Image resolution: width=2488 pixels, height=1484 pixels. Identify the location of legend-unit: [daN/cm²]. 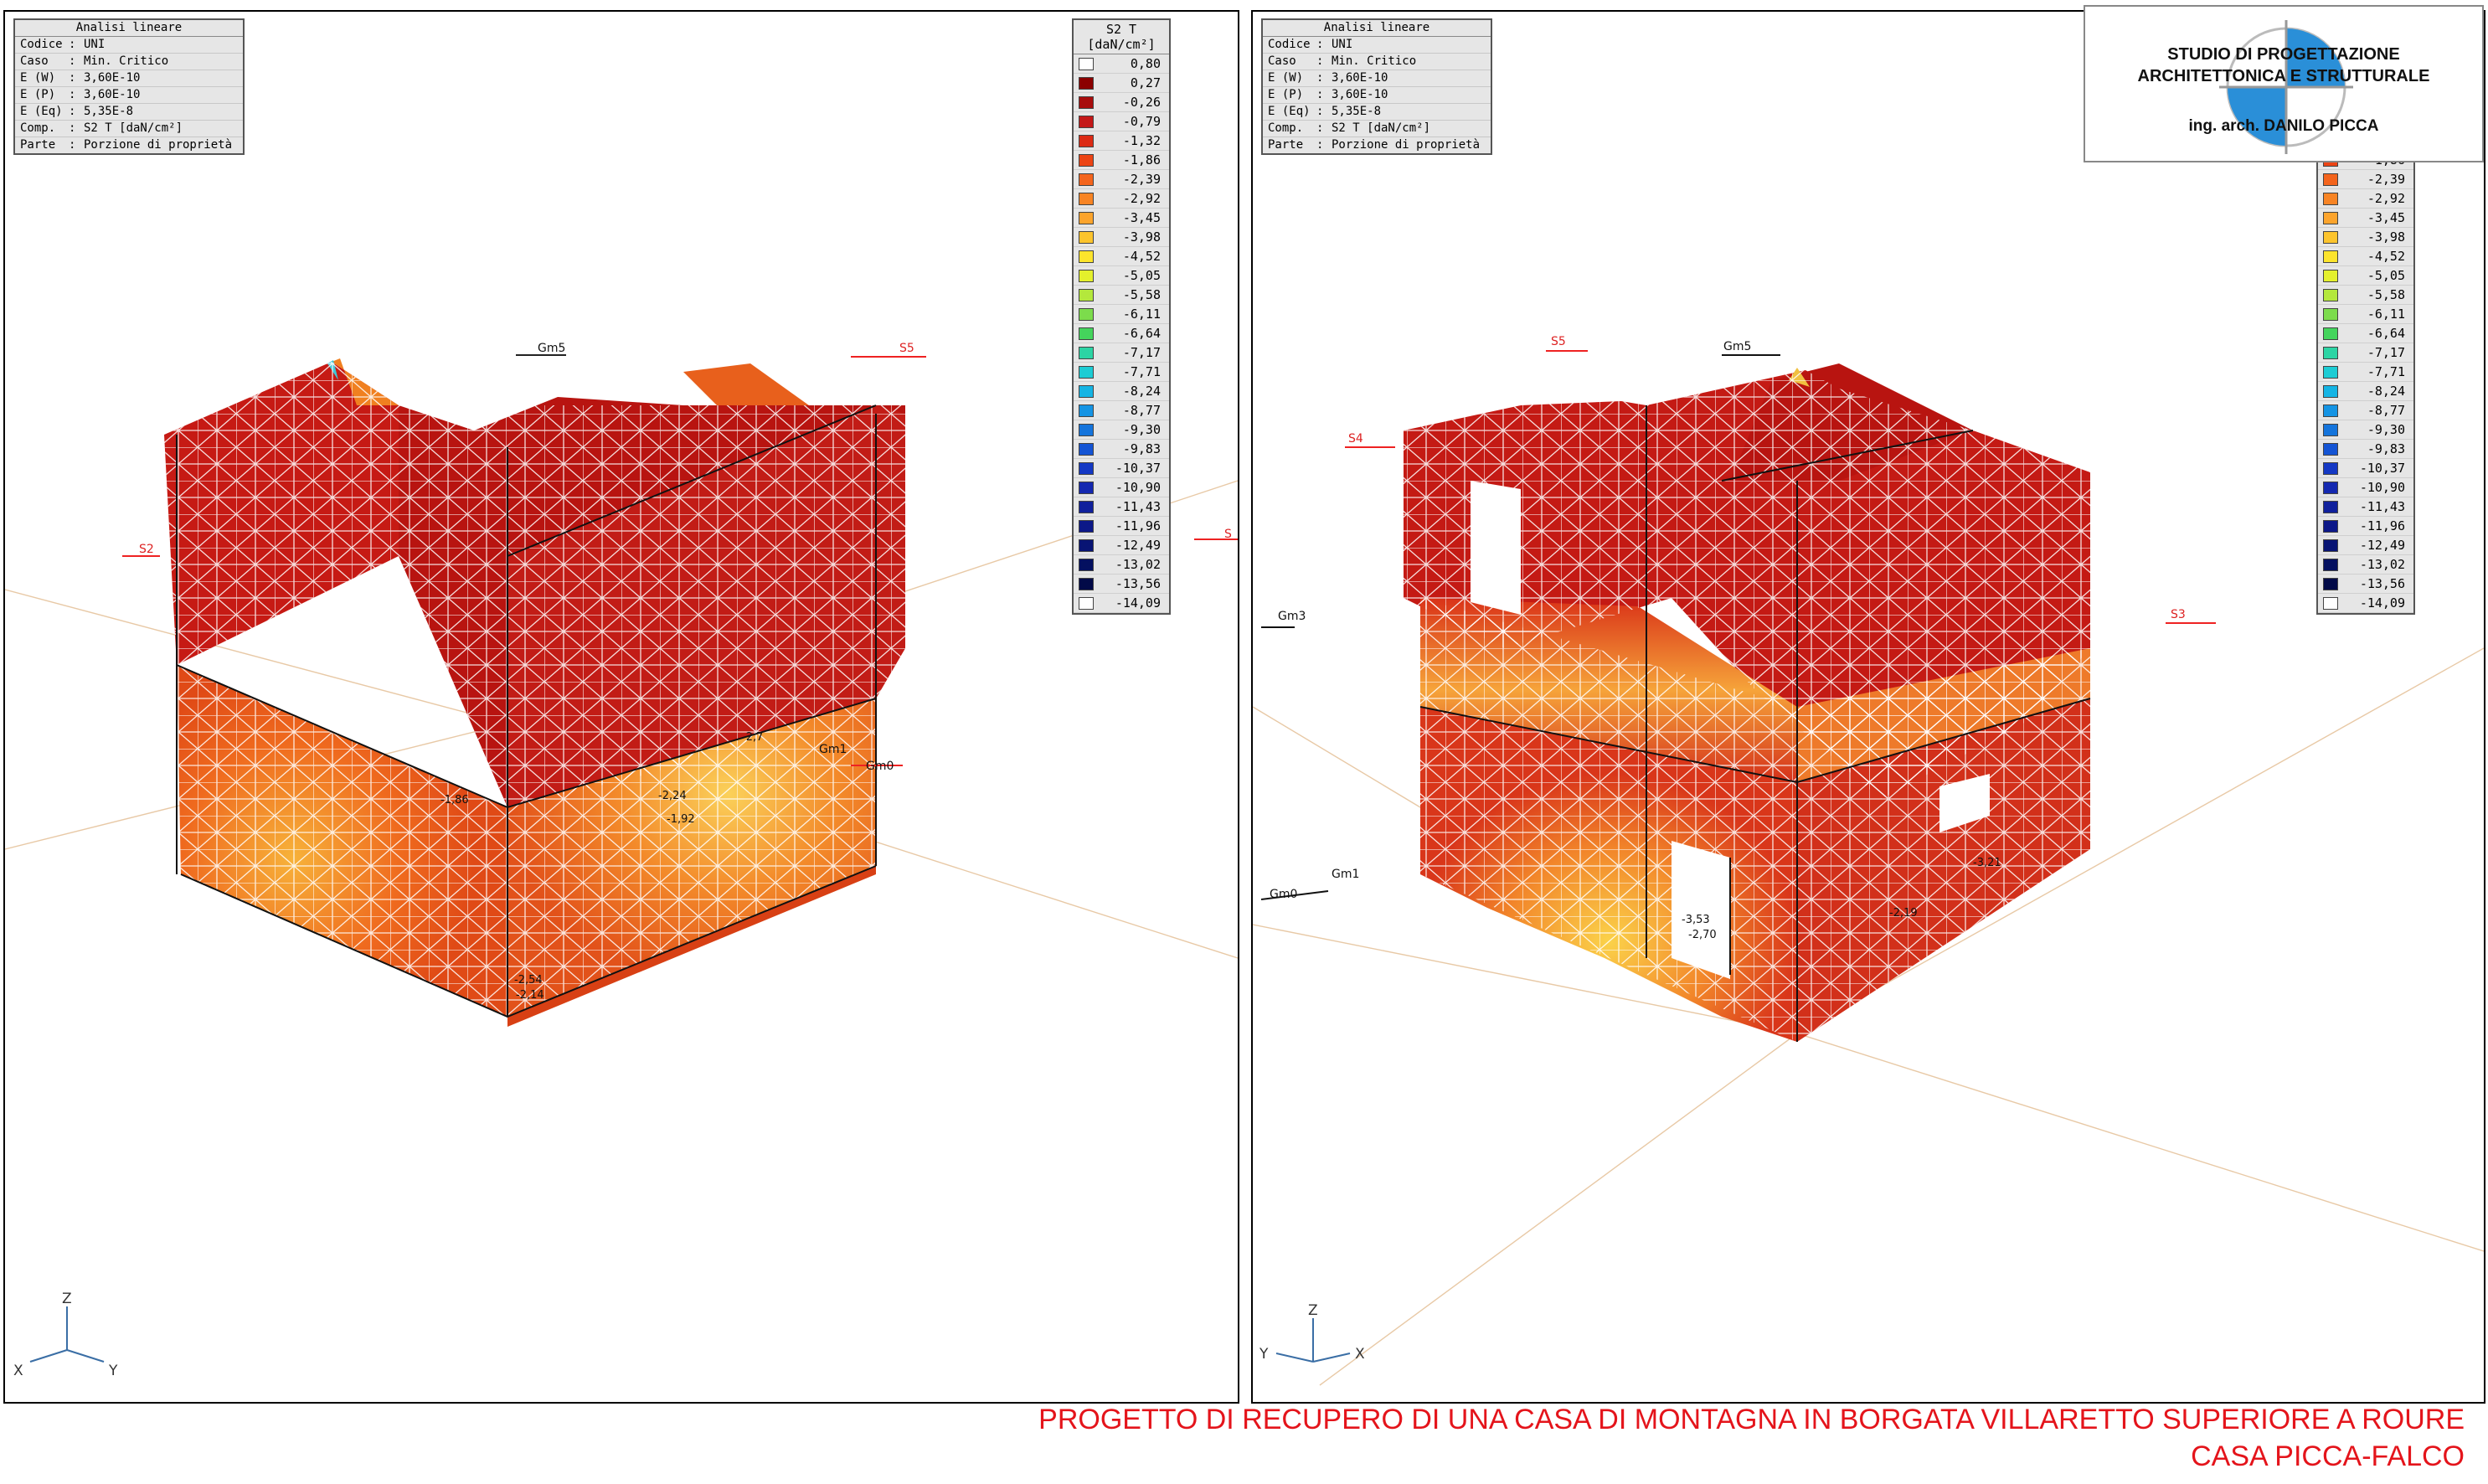
(1122, 45).